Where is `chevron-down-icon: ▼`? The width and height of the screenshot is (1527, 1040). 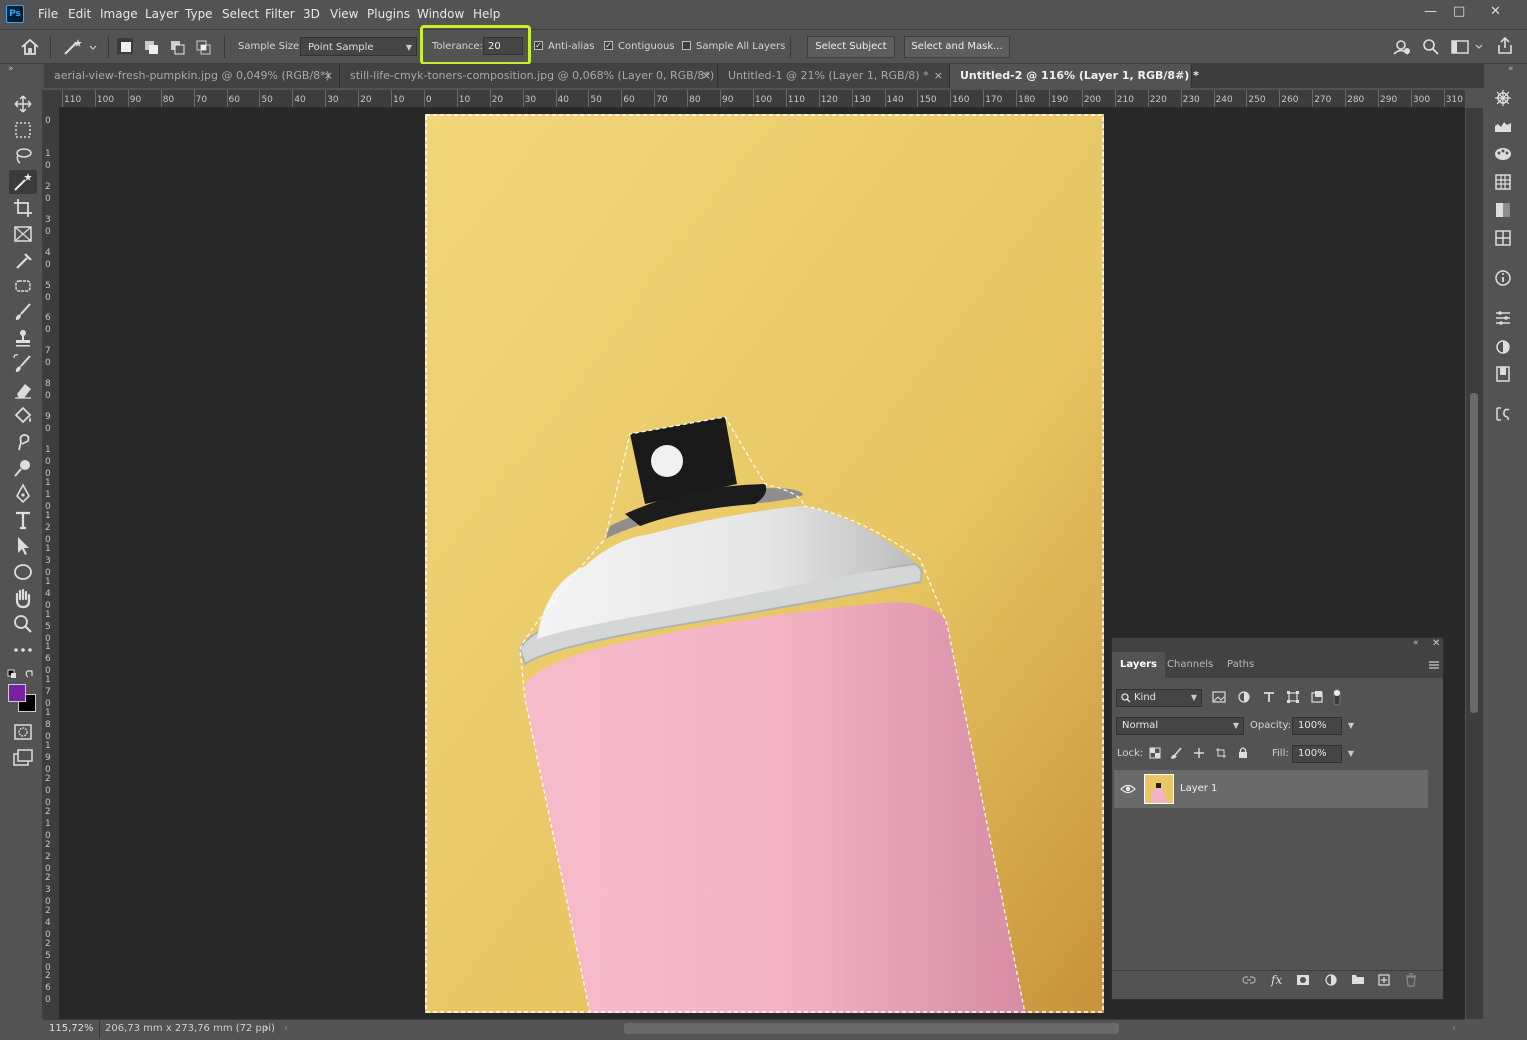 chevron-down-icon: ▼ is located at coordinates (1351, 726).